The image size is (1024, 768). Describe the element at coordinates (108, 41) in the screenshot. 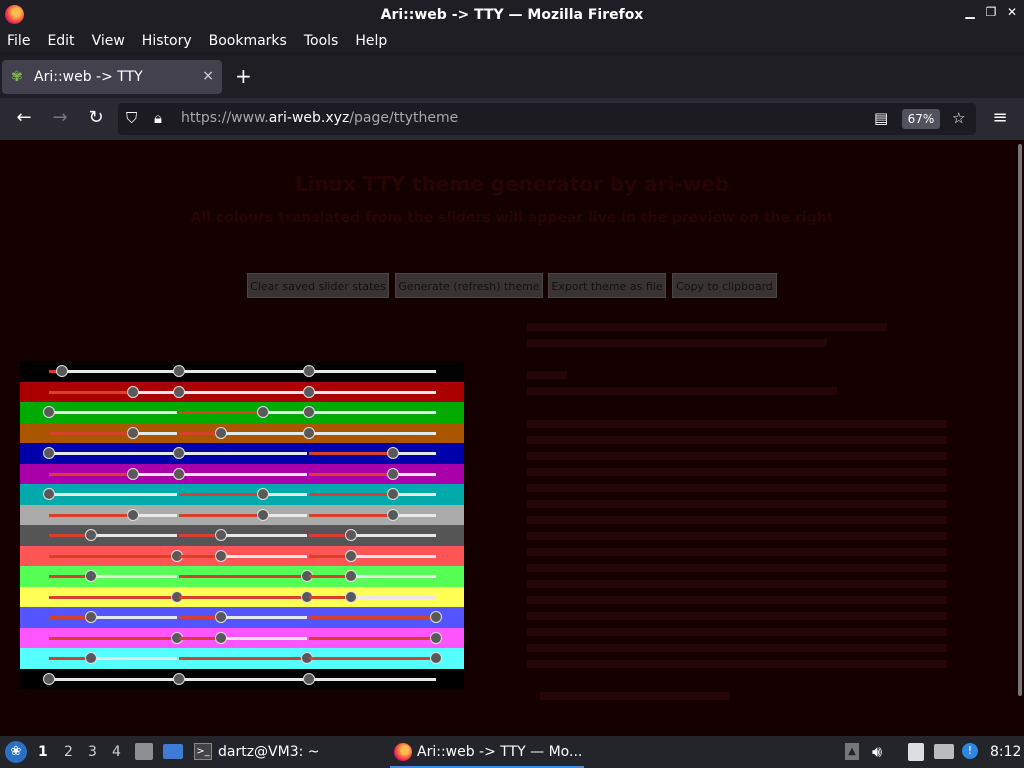

I see `menu-view: View` at that location.